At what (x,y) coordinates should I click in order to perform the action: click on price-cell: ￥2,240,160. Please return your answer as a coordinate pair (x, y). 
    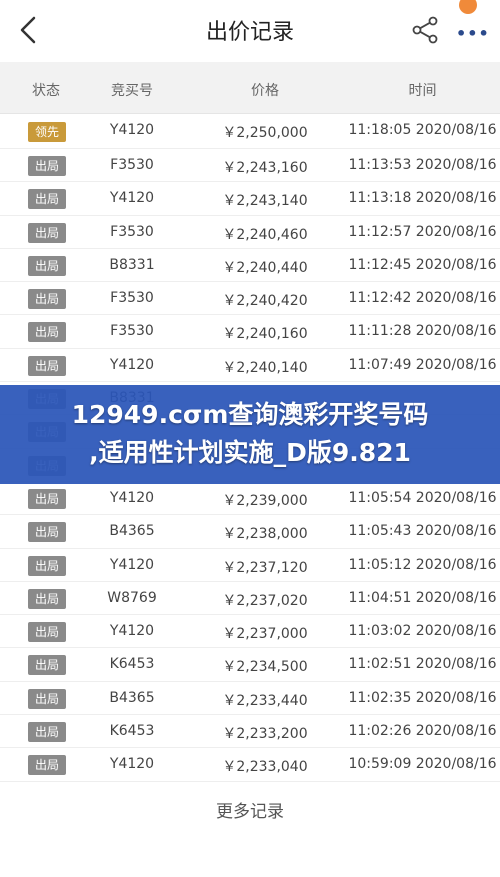
    Looking at the image, I should click on (265, 334).